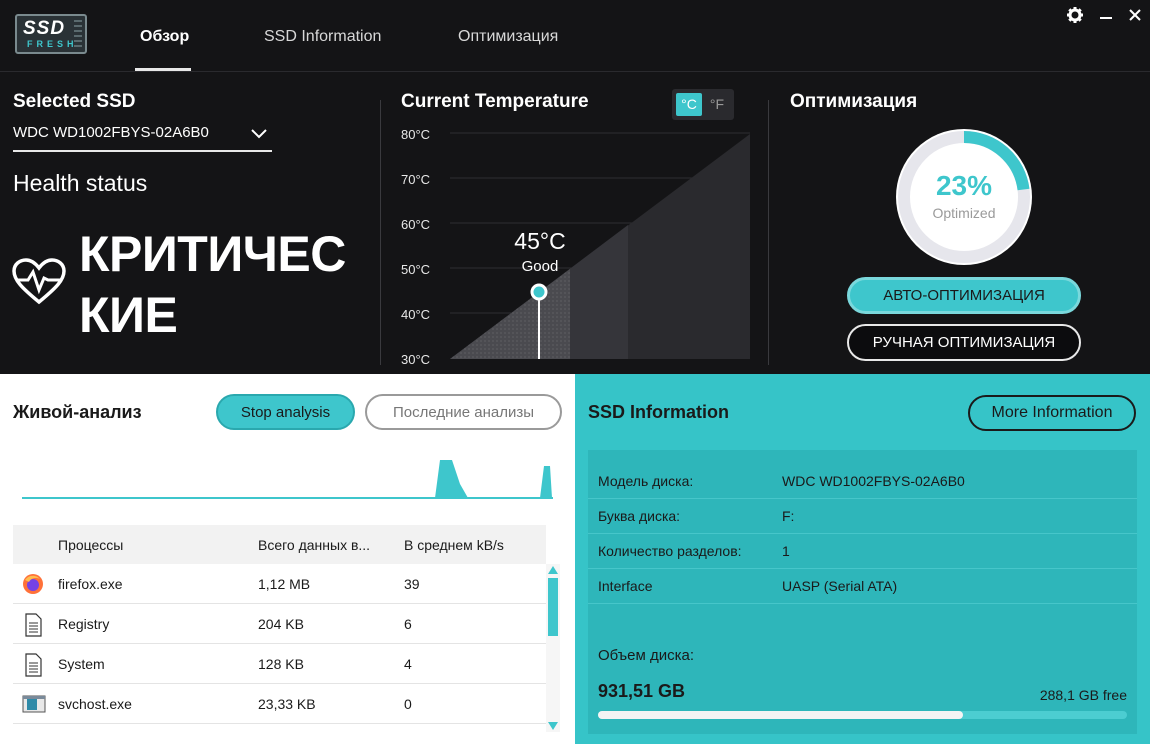 The image size is (1150, 744). I want to click on minimize-icon, so click(1106, 16).